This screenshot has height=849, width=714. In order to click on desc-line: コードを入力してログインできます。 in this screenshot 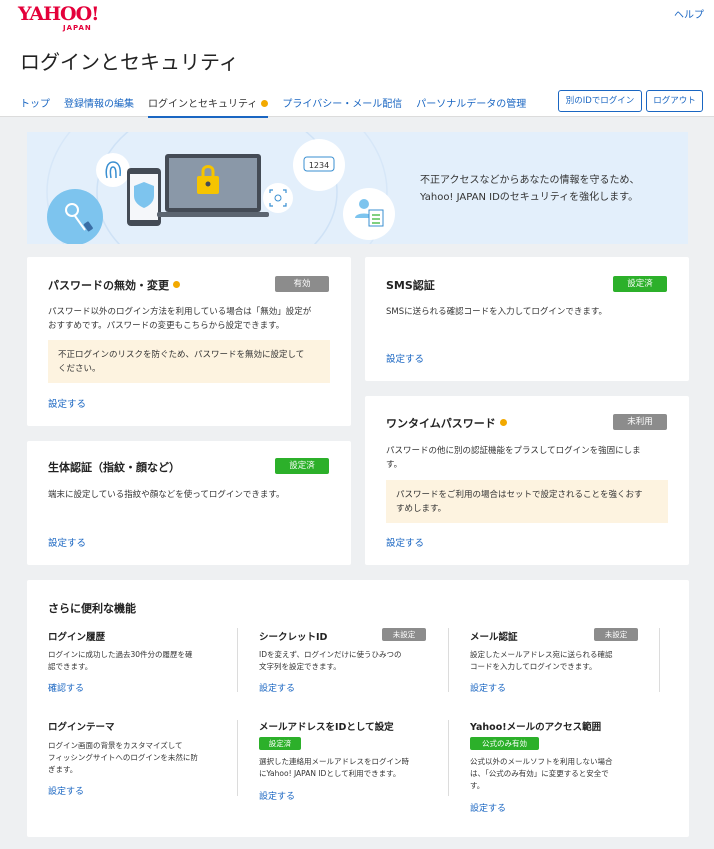, I will do `click(533, 666)`.